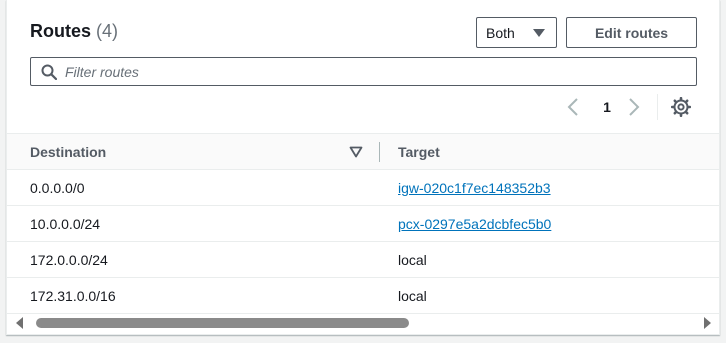 Image resolution: width=726 pixels, height=343 pixels. What do you see at coordinates (57, 187) in the screenshot?
I see `destination-cell: 0.0.0.0/0` at bounding box center [57, 187].